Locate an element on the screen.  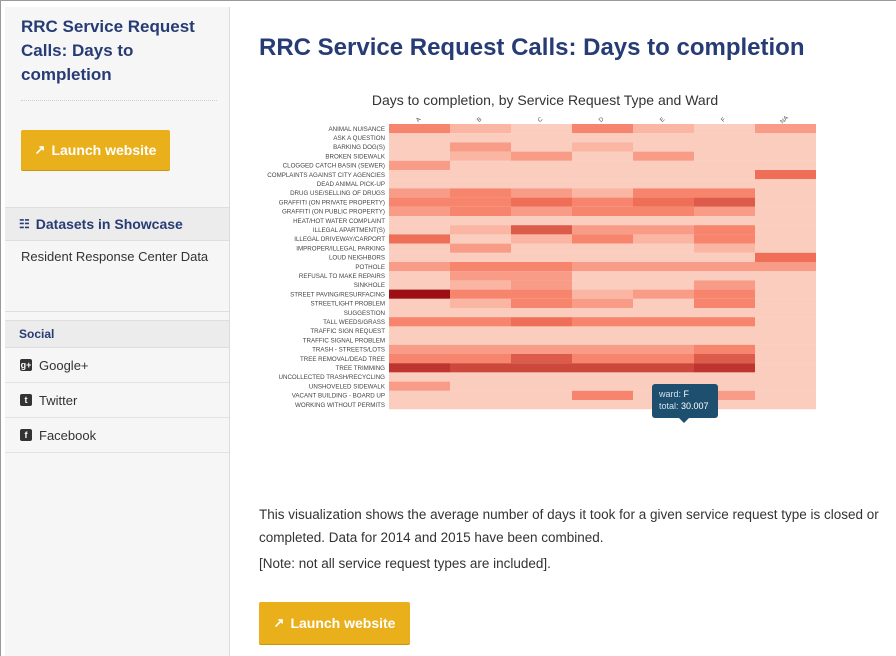
social-link-facebook: f Facebook is located at coordinates (117, 435).